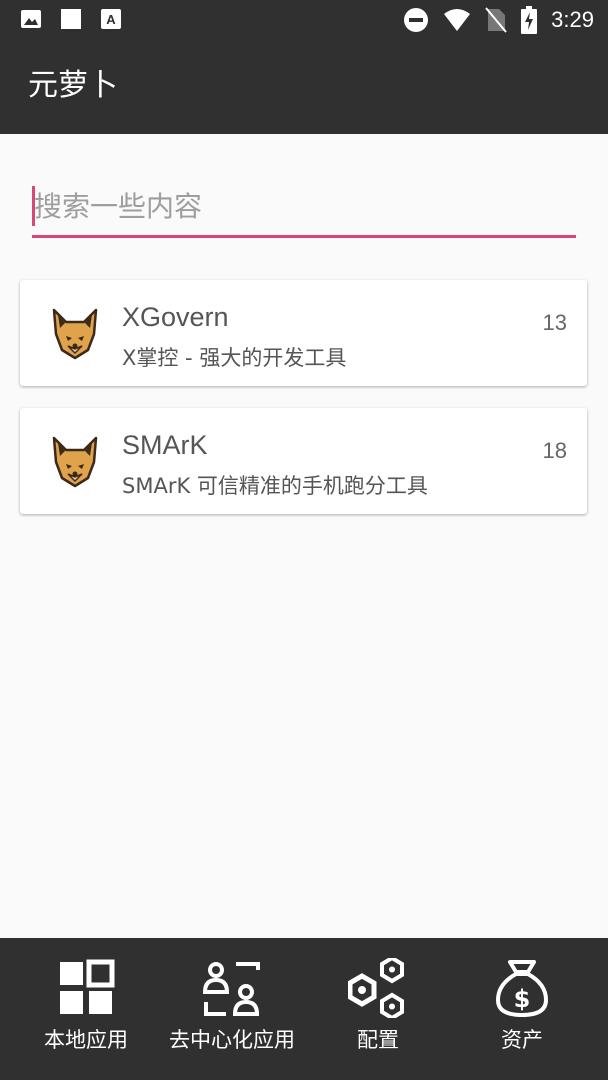 Image resolution: width=608 pixels, height=1080 pixels. I want to click on battery-charging-icon, so click(529, 20).